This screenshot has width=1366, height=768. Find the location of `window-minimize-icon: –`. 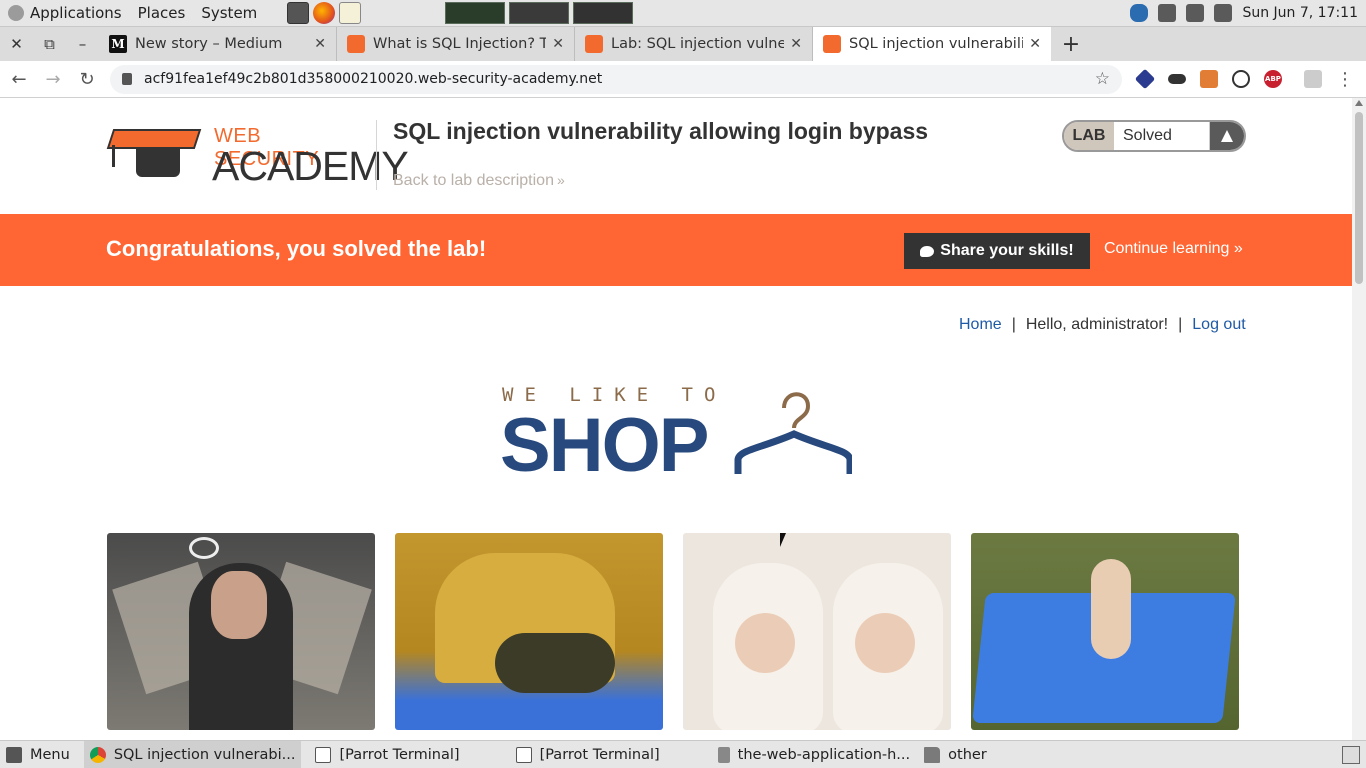

window-minimize-icon: – is located at coordinates (82, 44).